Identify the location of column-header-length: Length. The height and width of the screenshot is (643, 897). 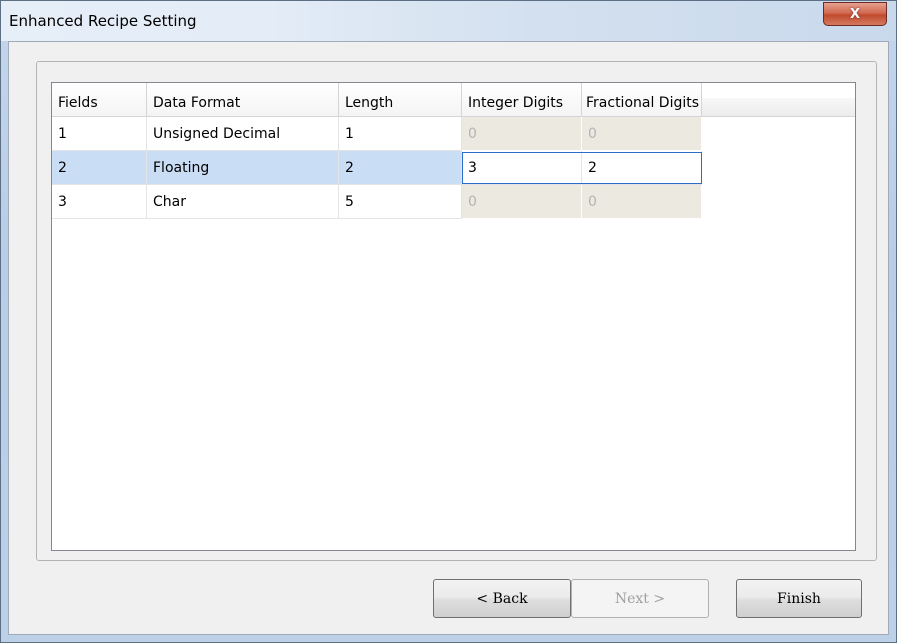
(400, 100).